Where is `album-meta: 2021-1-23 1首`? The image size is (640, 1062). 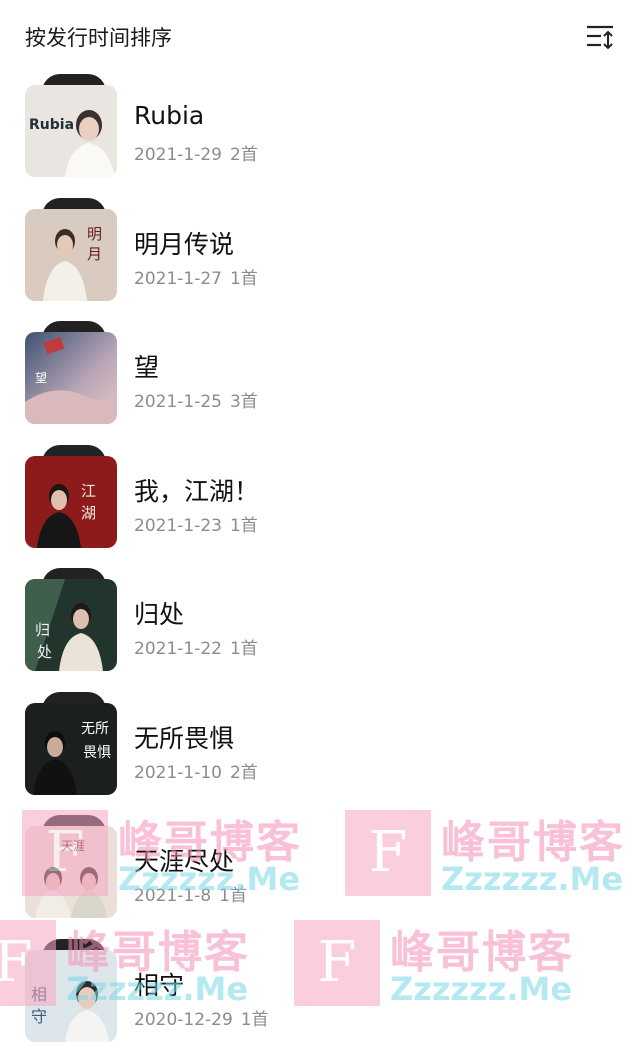 album-meta: 2021-1-23 1首 is located at coordinates (200, 523).